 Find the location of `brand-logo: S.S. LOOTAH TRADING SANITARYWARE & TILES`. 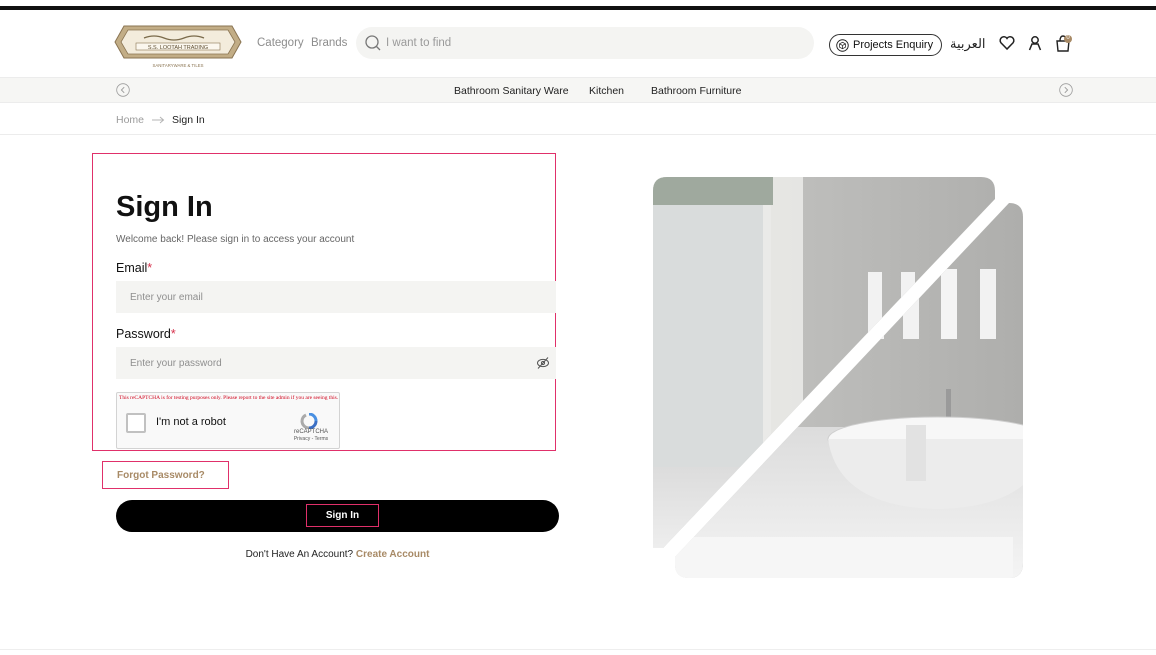

brand-logo: S.S. LOOTAH TRADING SANITARYWARE & TILES is located at coordinates (178, 46).